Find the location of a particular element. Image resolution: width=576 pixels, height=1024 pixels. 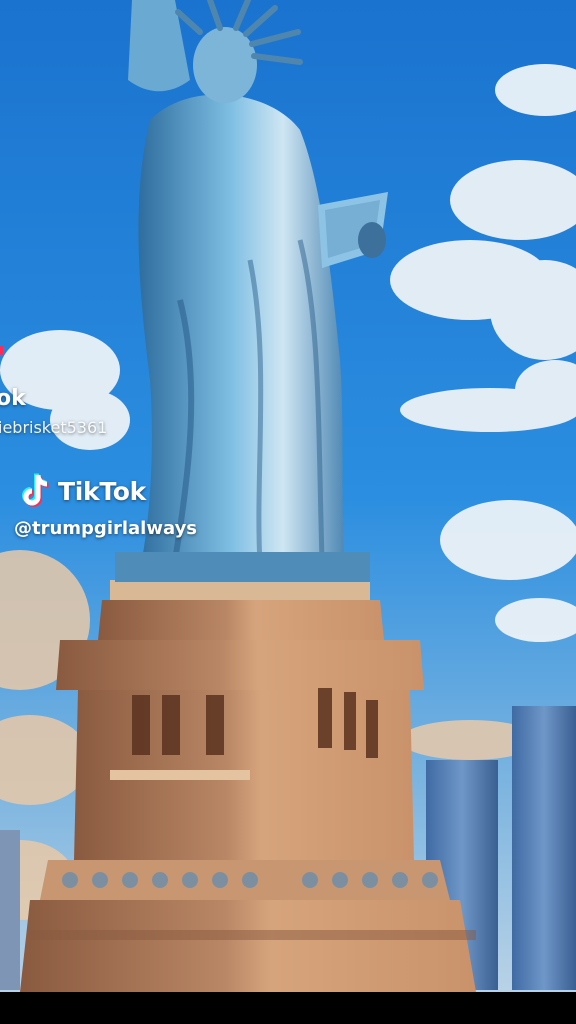

previous-watermark-accent is located at coordinates (1, 350).